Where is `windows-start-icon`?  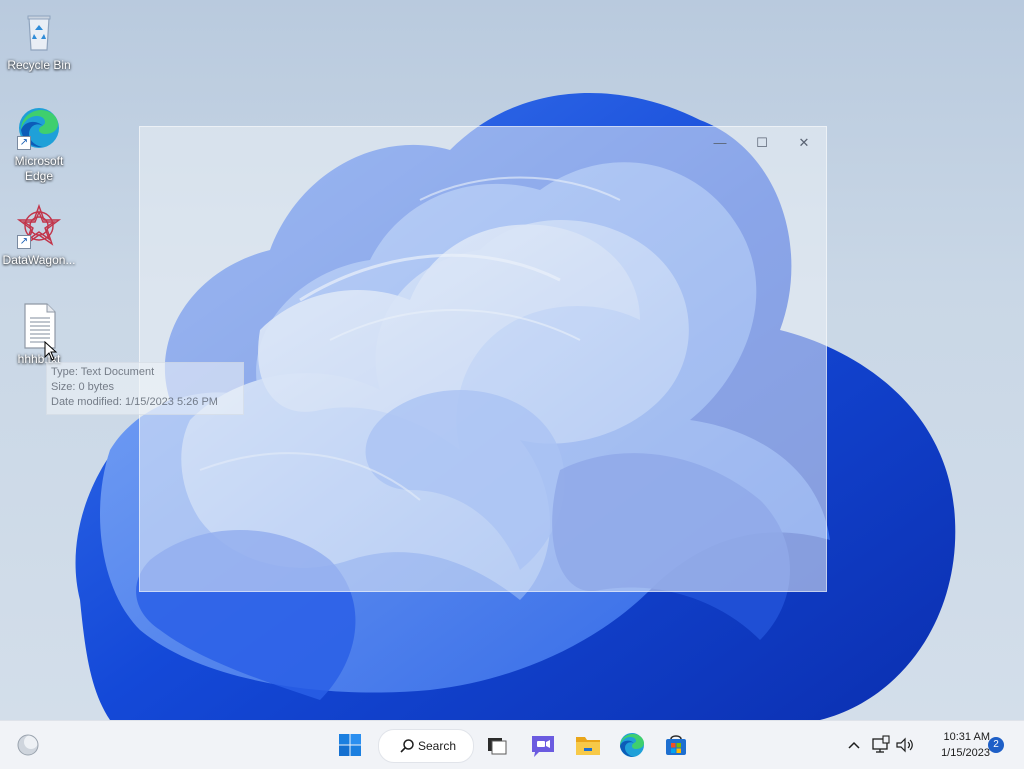 windows-start-icon is located at coordinates (350, 745).